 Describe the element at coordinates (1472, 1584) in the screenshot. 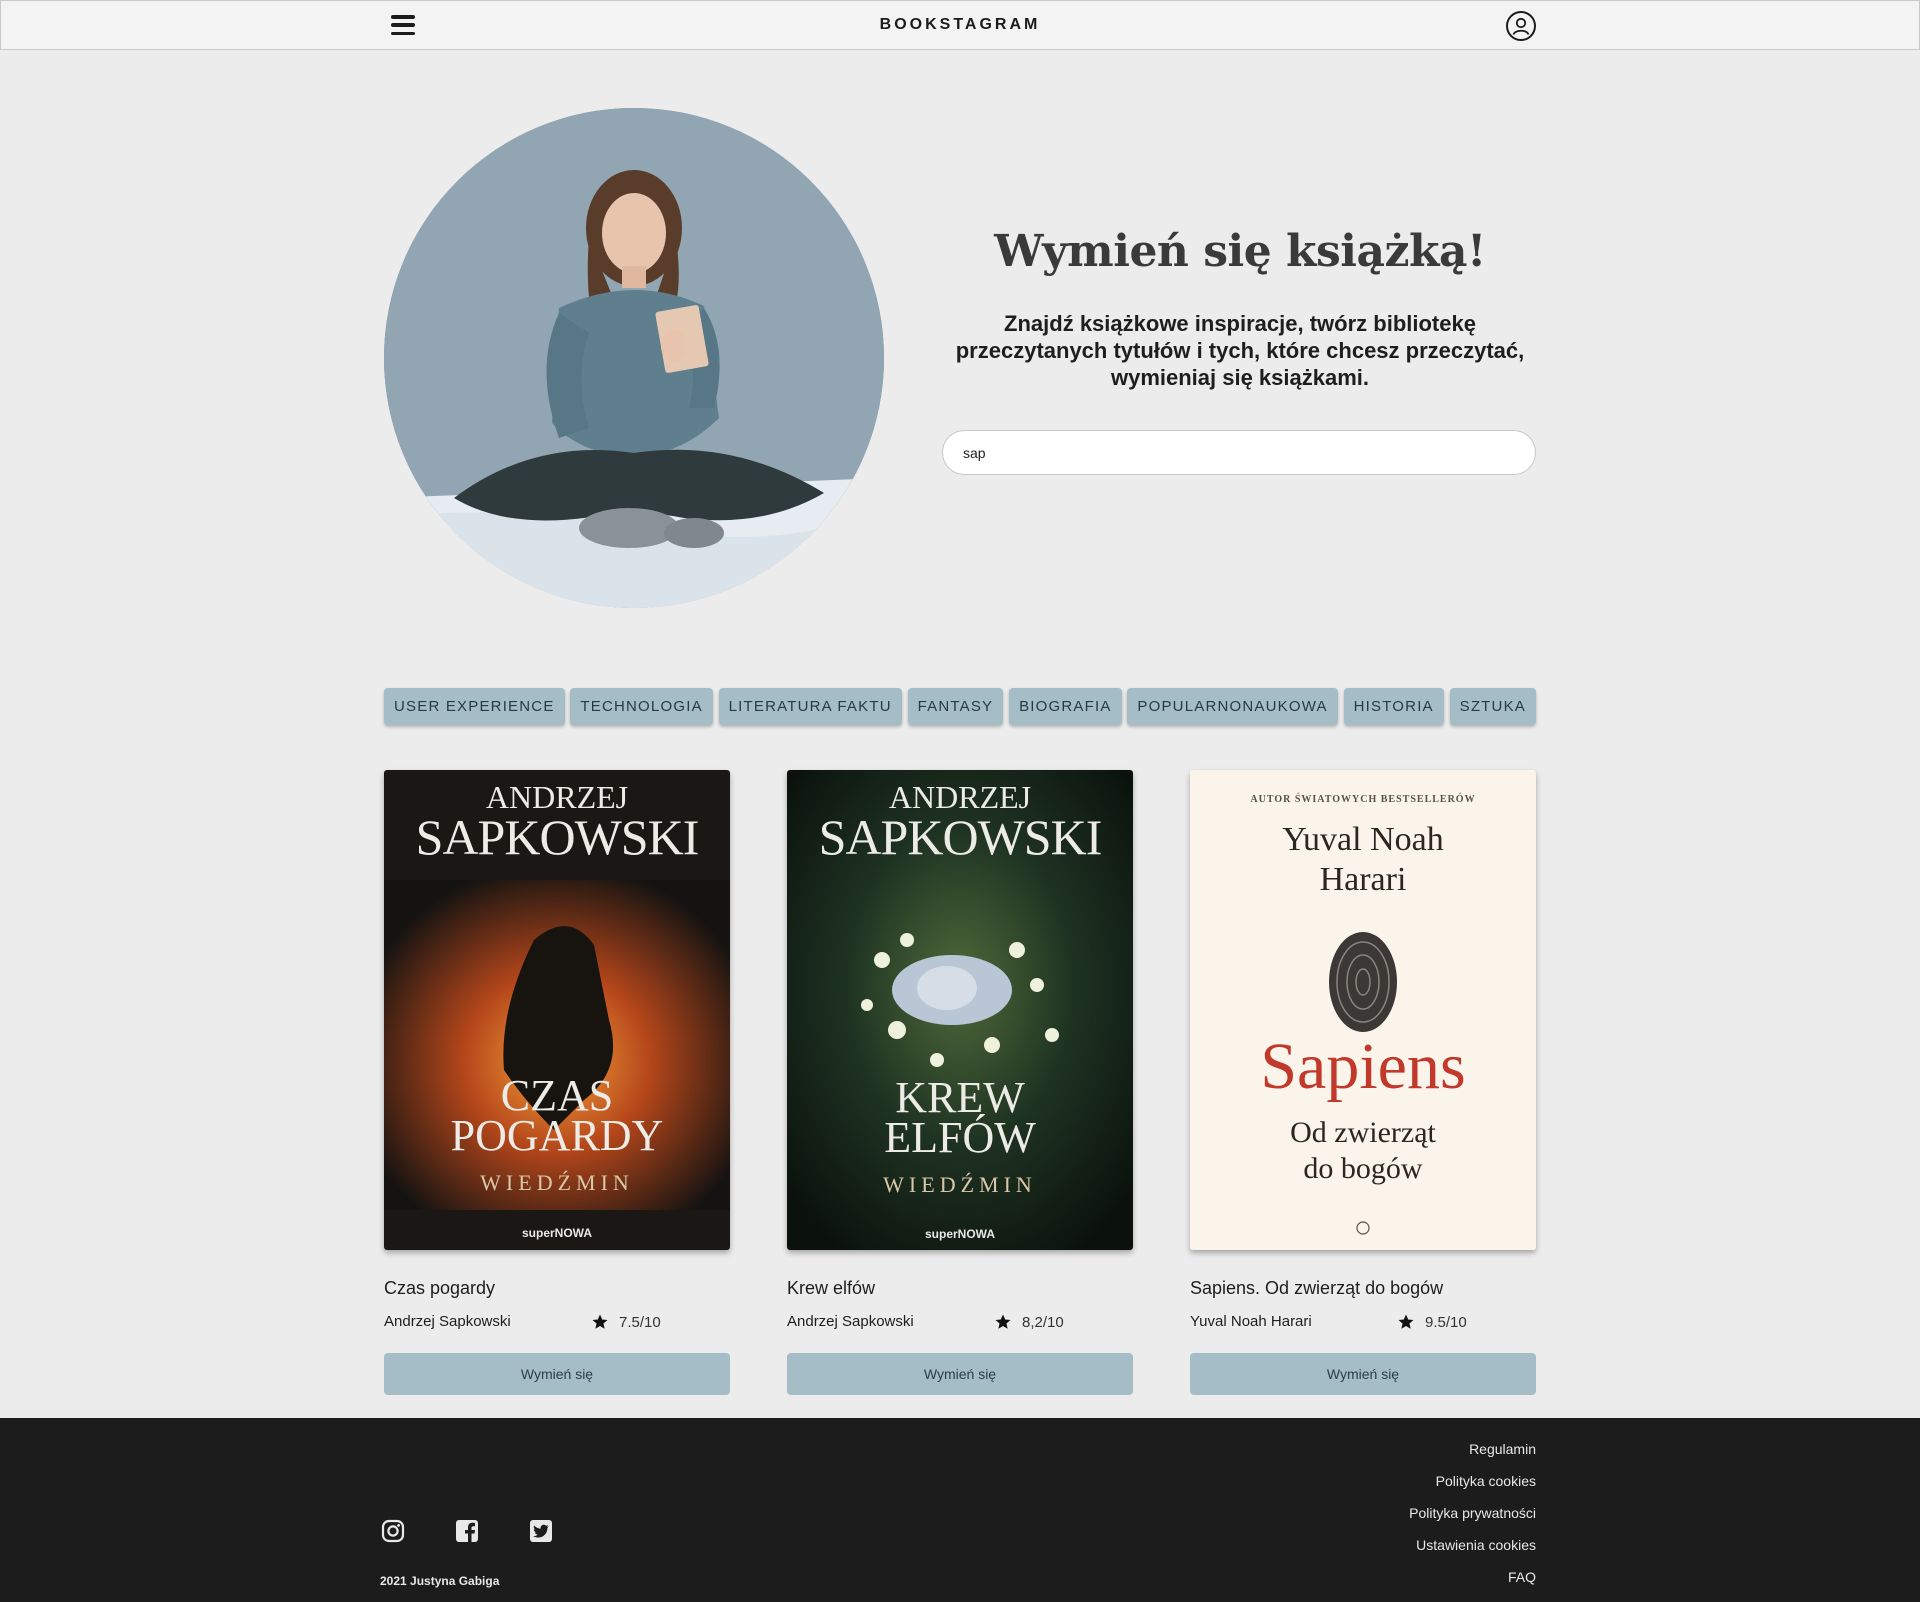

I see `footer-link-faq: FAQ` at that location.